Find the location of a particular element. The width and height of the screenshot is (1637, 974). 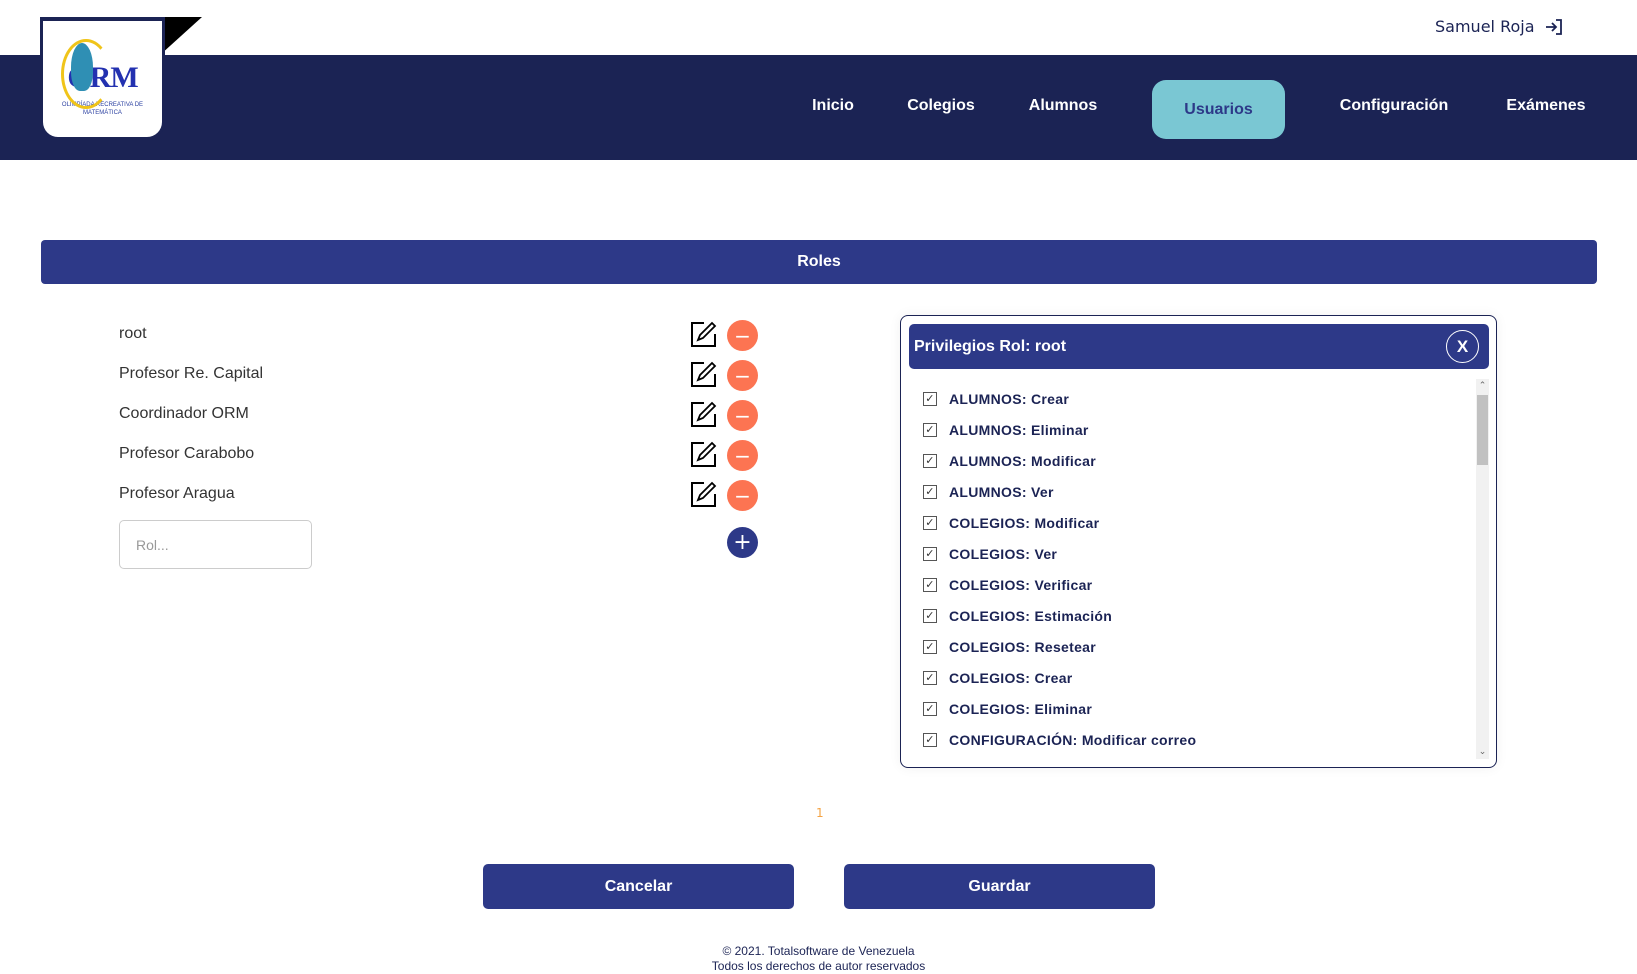

privilege-item: ✓ CONFIGURACIÓN: Modificar correo is located at coordinates (1059, 740).